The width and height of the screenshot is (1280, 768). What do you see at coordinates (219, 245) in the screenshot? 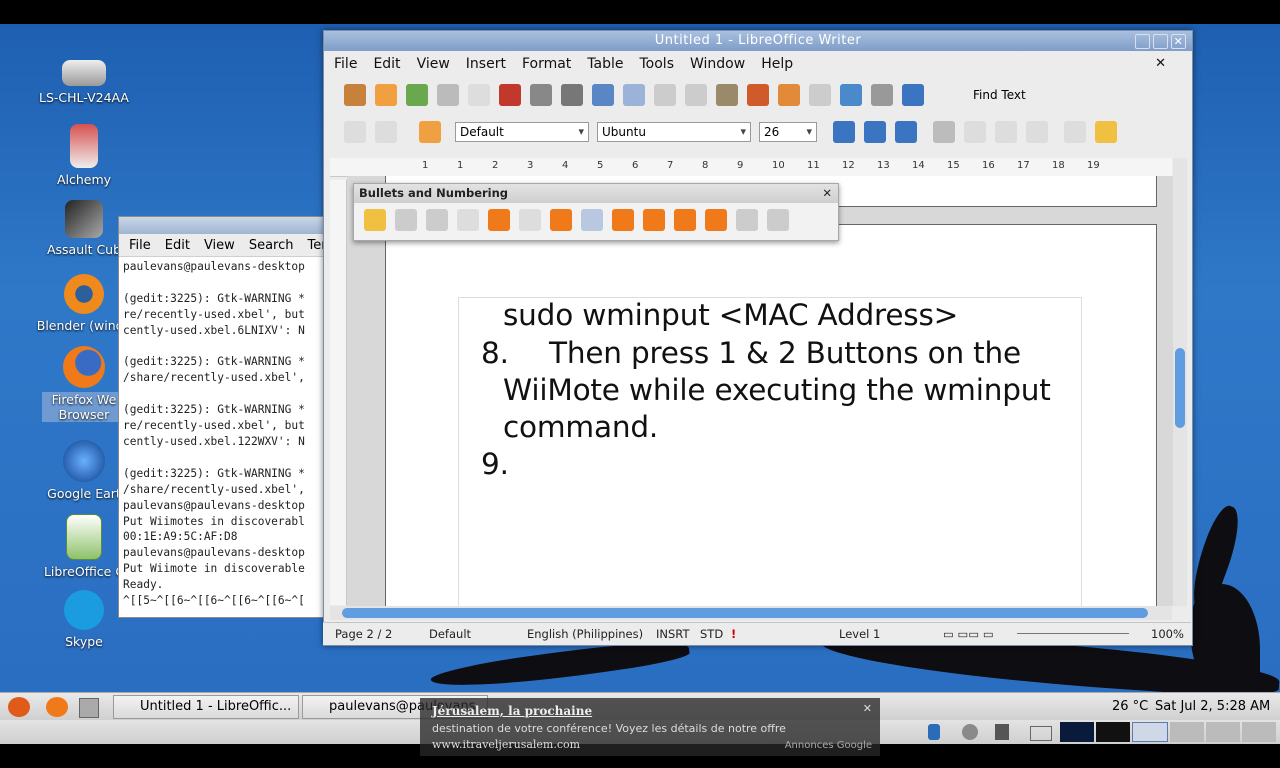
I see `terminal-menu-view: View` at bounding box center [219, 245].